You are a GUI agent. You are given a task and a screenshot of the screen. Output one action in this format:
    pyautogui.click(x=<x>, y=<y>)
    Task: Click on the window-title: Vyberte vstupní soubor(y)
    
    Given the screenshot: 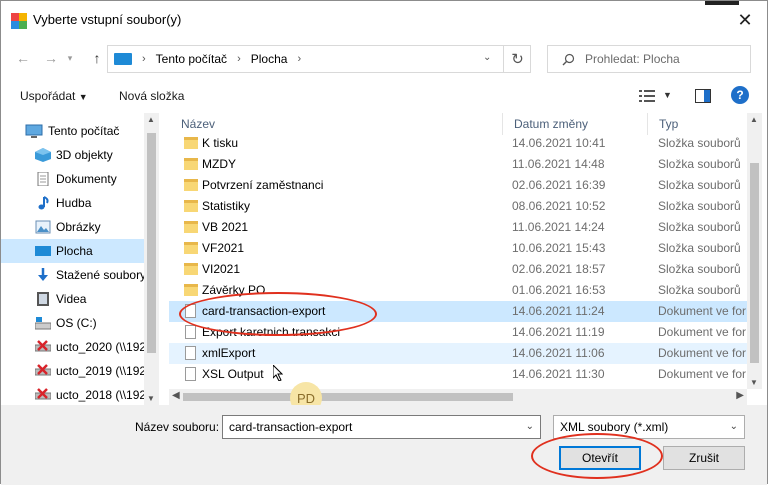 What is the action you would take?
    pyautogui.click(x=107, y=19)
    